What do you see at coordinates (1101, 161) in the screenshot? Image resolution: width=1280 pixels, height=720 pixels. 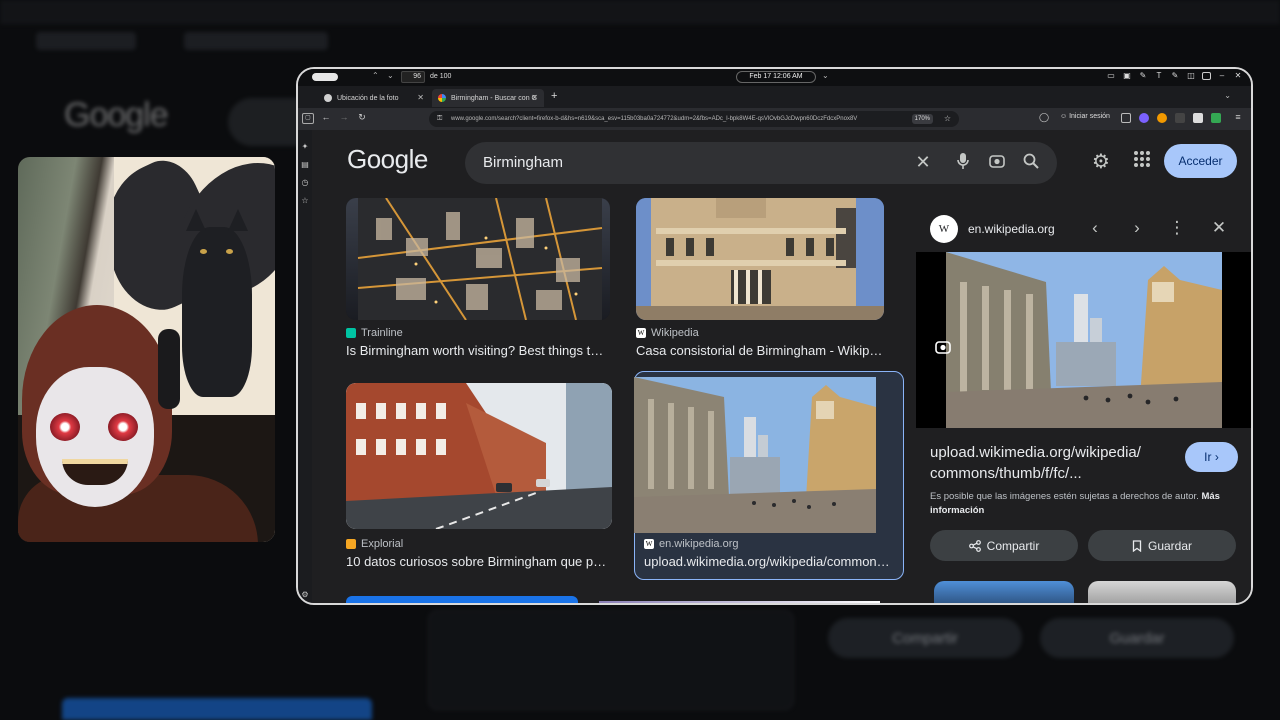 I see `settings-icon: ⚙` at bounding box center [1101, 161].